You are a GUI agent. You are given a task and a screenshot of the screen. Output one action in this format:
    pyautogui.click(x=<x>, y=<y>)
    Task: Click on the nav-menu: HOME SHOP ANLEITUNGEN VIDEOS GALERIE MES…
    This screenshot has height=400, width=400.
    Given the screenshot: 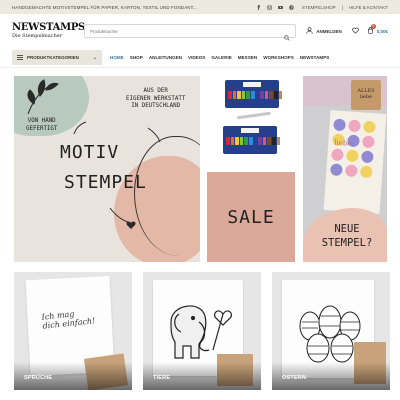 What is the action you would take?
    pyautogui.click(x=219, y=57)
    